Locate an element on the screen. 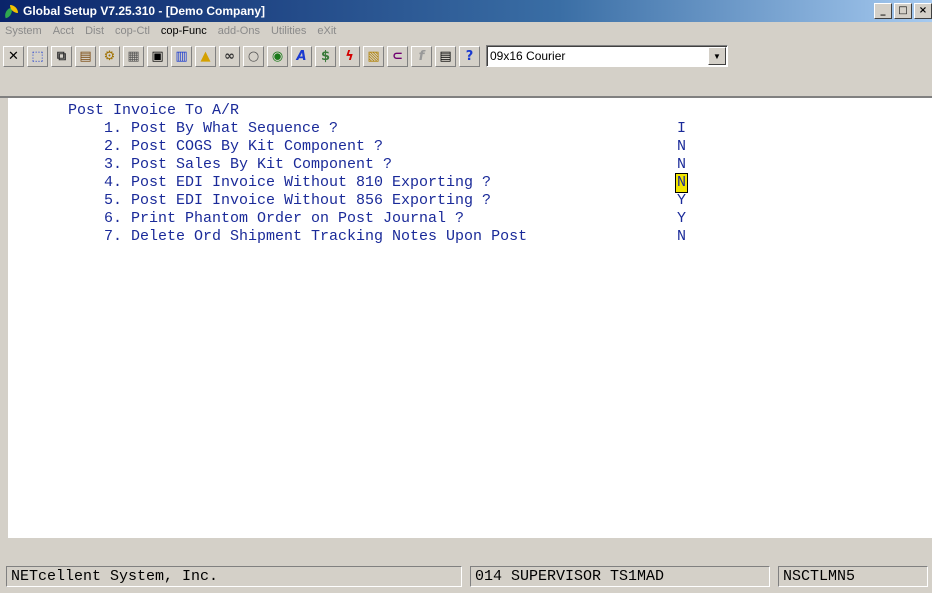 The image size is (932, 593). calc-icon: ▧ is located at coordinates (373, 56).